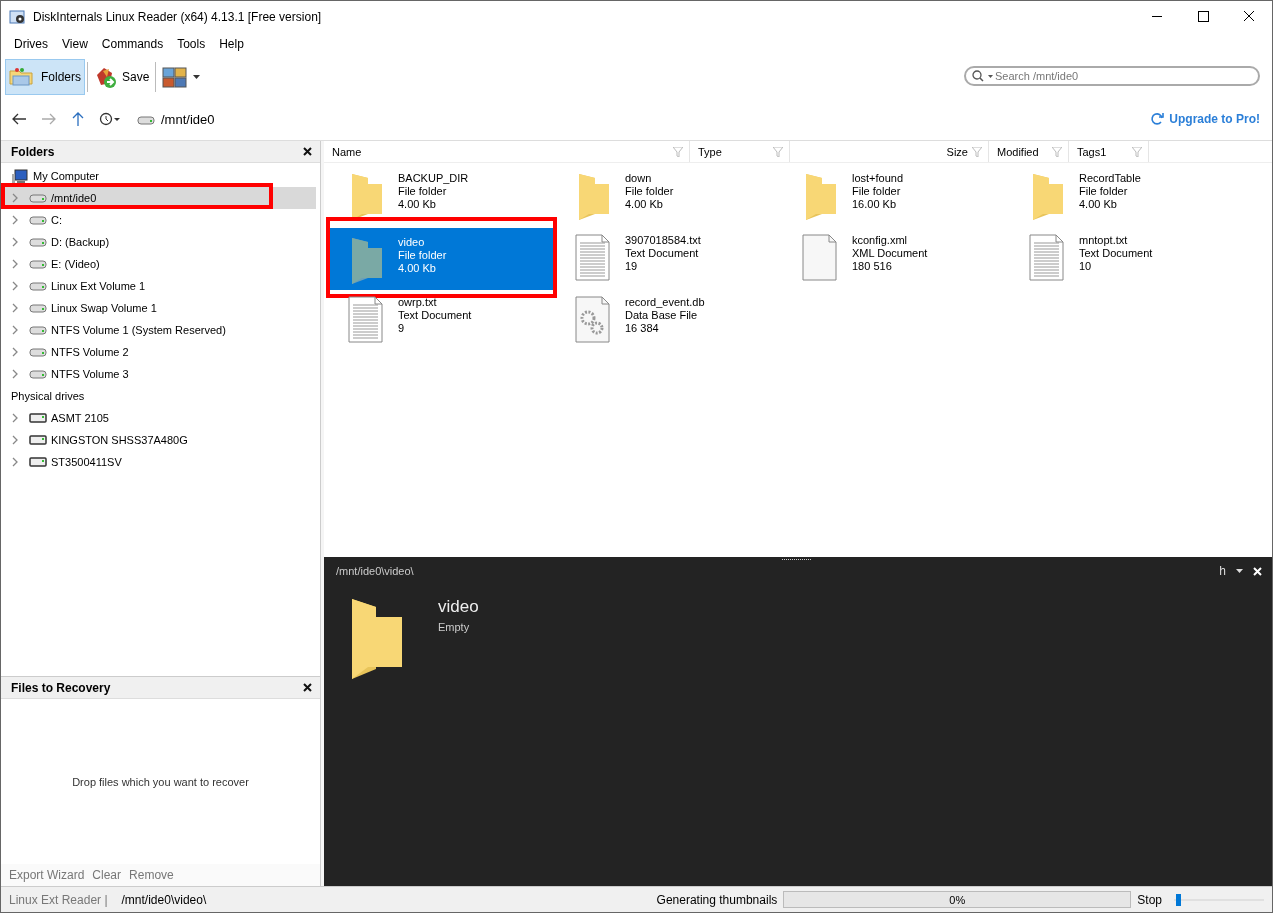 This screenshot has width=1273, height=913. I want to click on file-item: mntopt.txt Text Document 10, so click(1120, 257).